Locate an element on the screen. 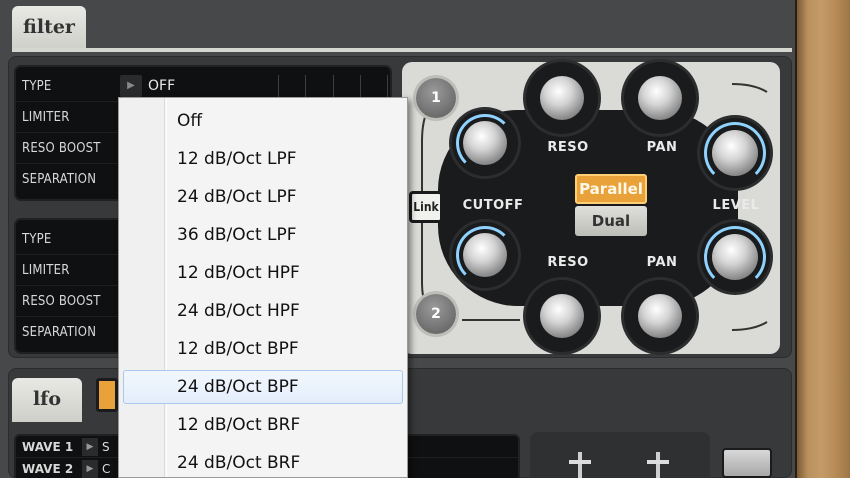 Image resolution: width=850 pixels, height=478 pixels. filter2-reso-boost-label: RESO BOOST is located at coordinates (61, 301).